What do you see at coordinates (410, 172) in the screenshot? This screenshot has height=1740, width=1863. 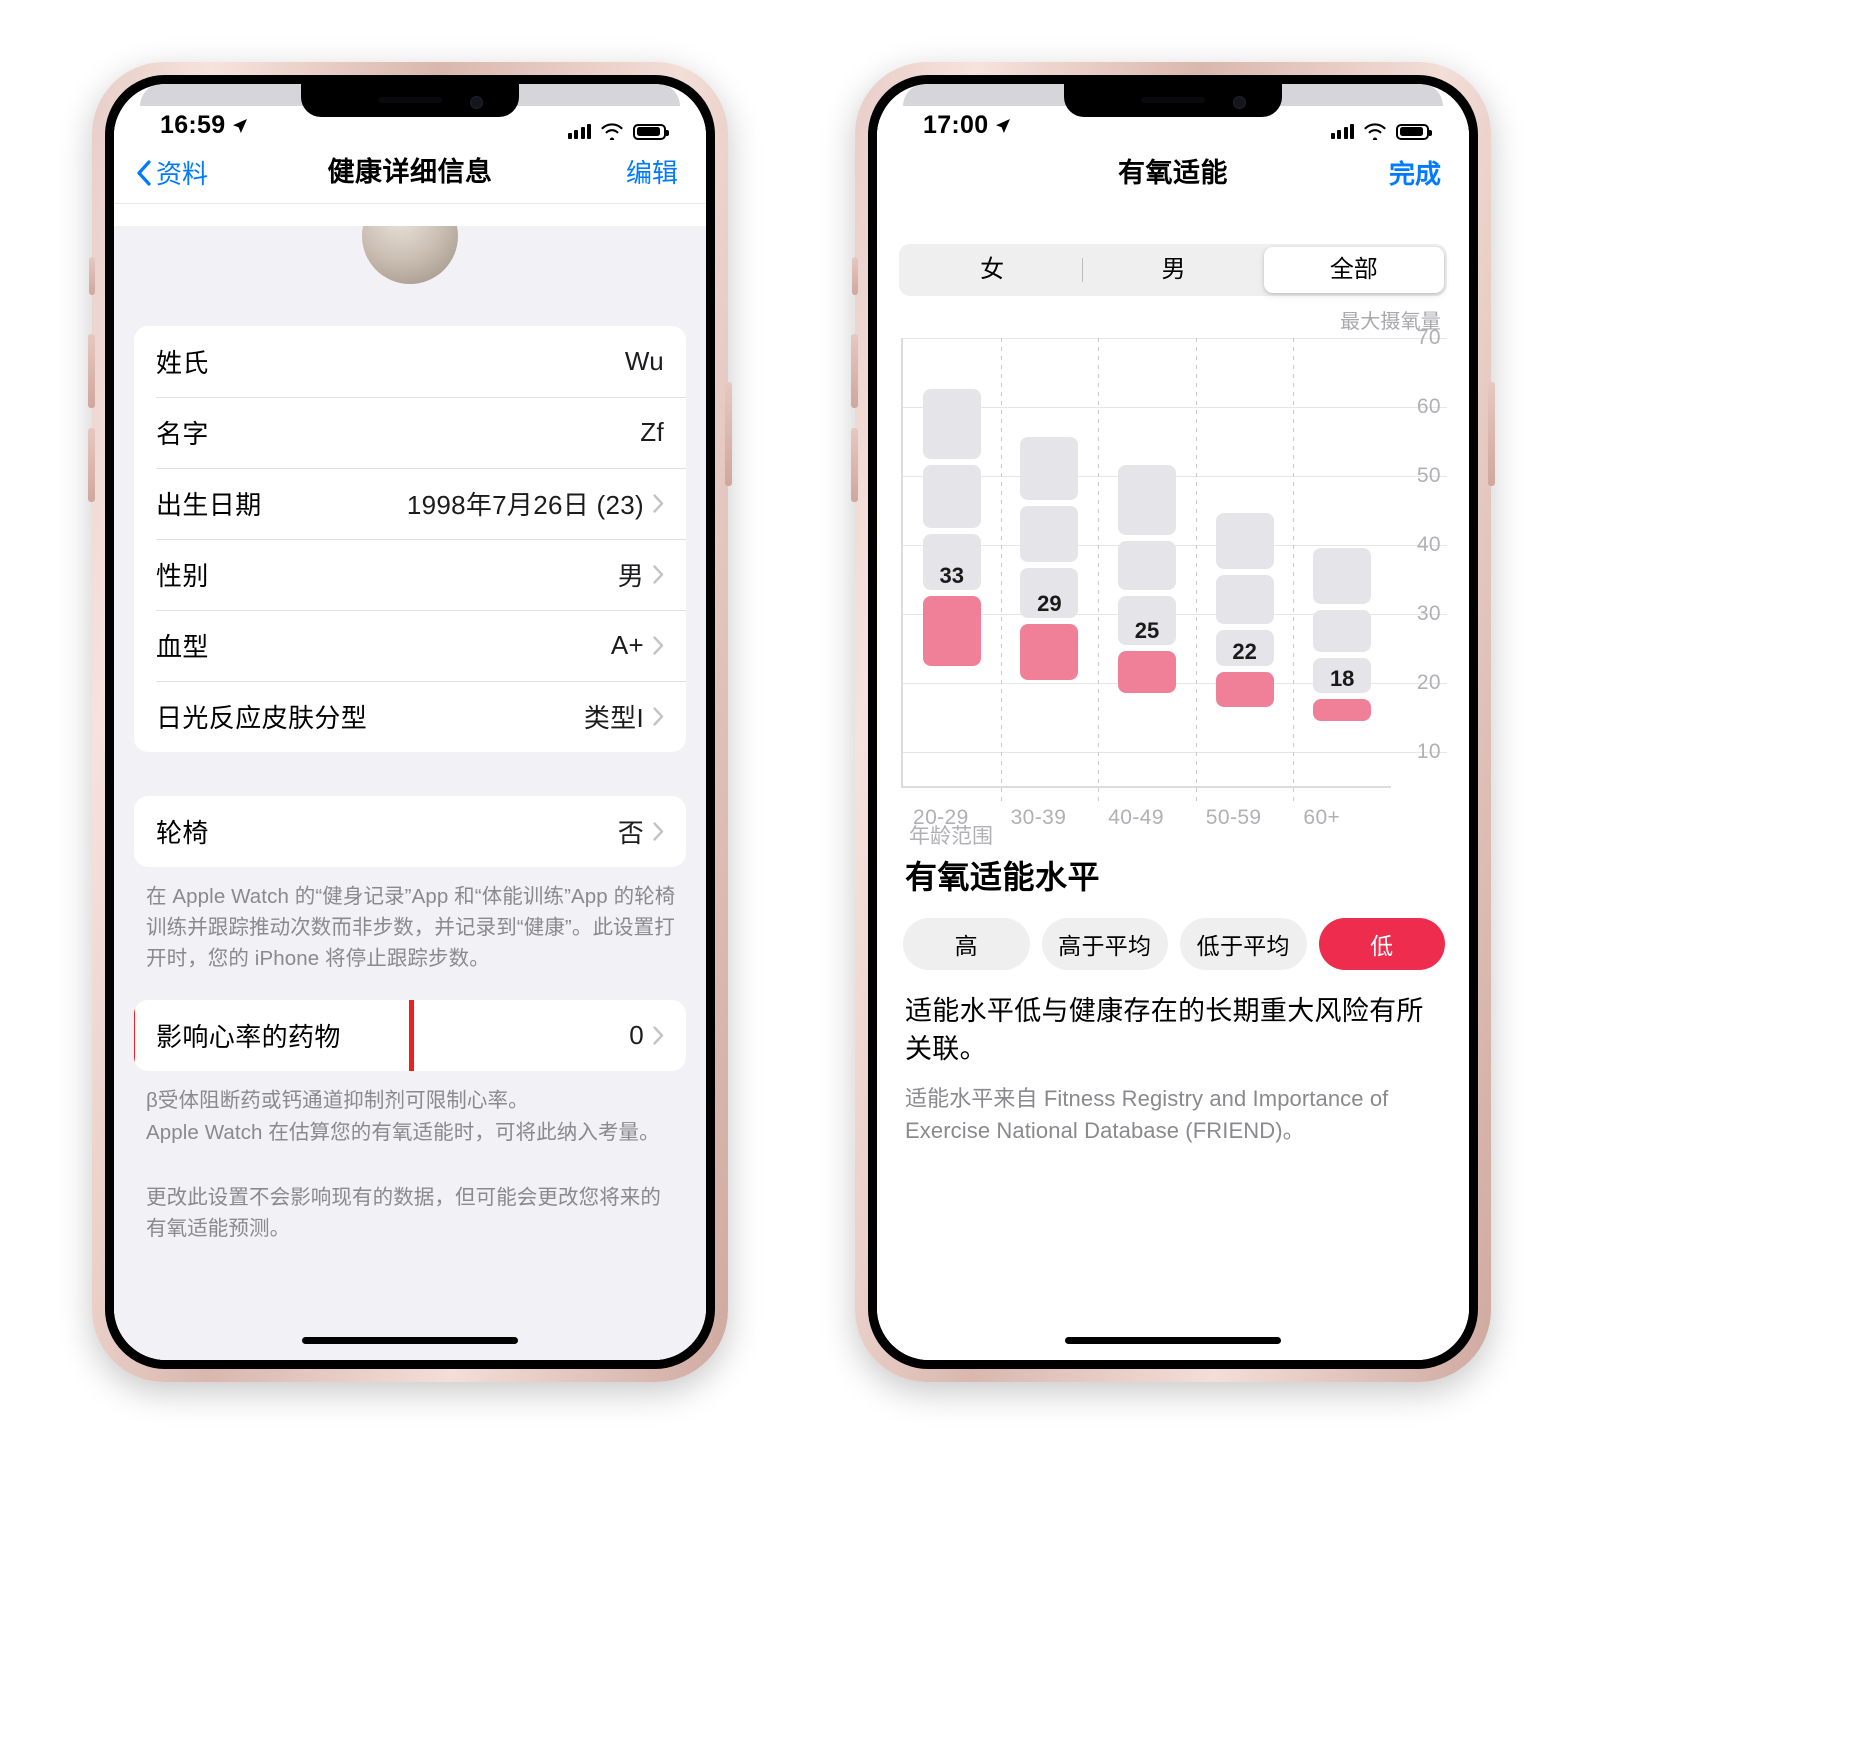 I see `page-title: 健康详细信息` at bounding box center [410, 172].